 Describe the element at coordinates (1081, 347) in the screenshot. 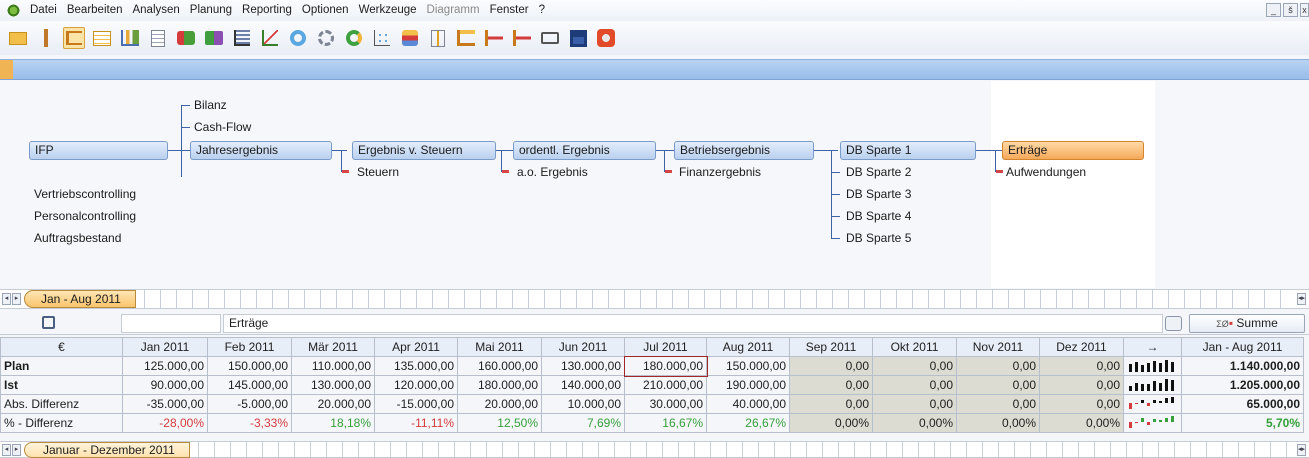

I see `month-header: Dez 2011` at that location.